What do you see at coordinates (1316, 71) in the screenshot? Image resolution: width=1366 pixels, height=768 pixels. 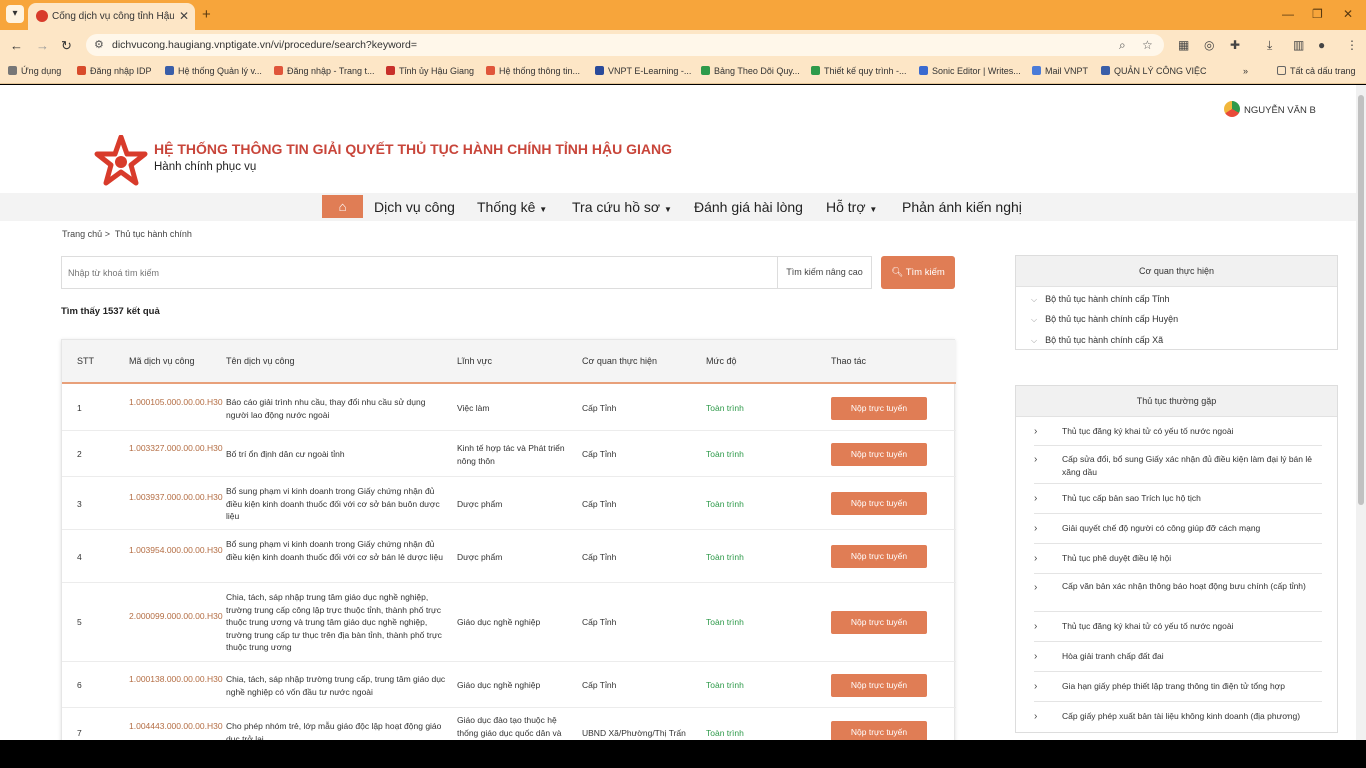 I see `all-bookmarks: Tất cả dấu trang` at bounding box center [1316, 71].